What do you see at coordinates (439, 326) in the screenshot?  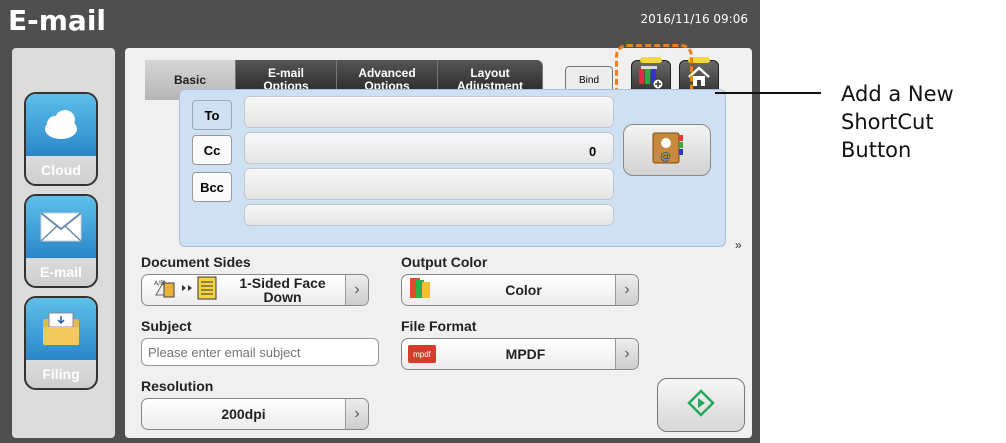 I see `file-format-label: File Format` at bounding box center [439, 326].